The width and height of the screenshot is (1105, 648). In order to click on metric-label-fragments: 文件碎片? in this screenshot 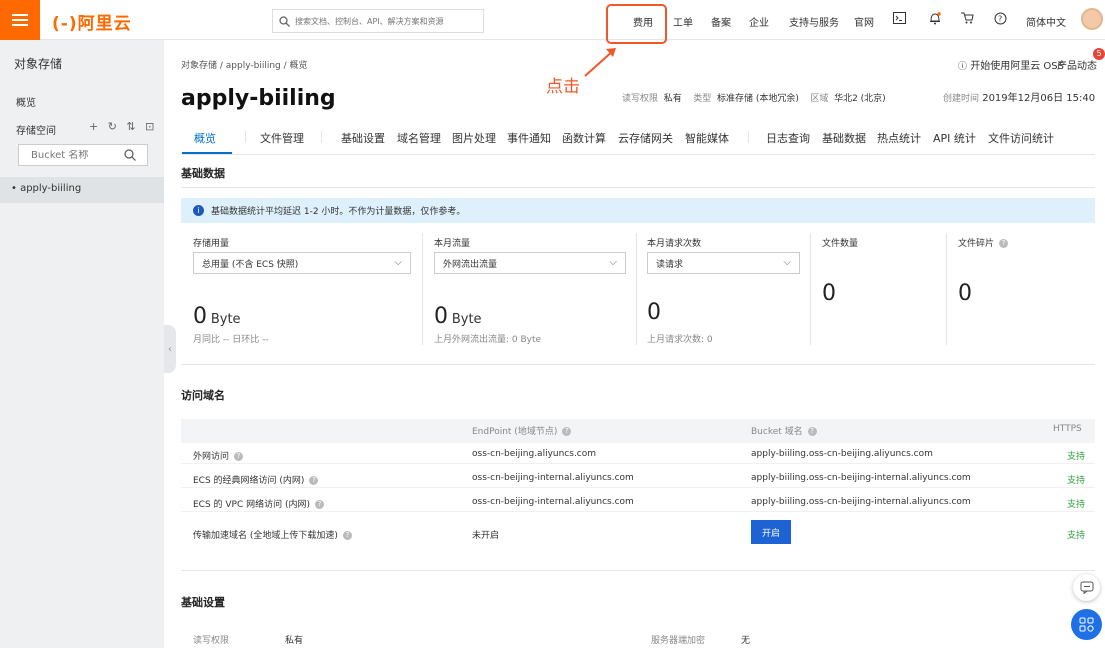, I will do `click(983, 242)`.